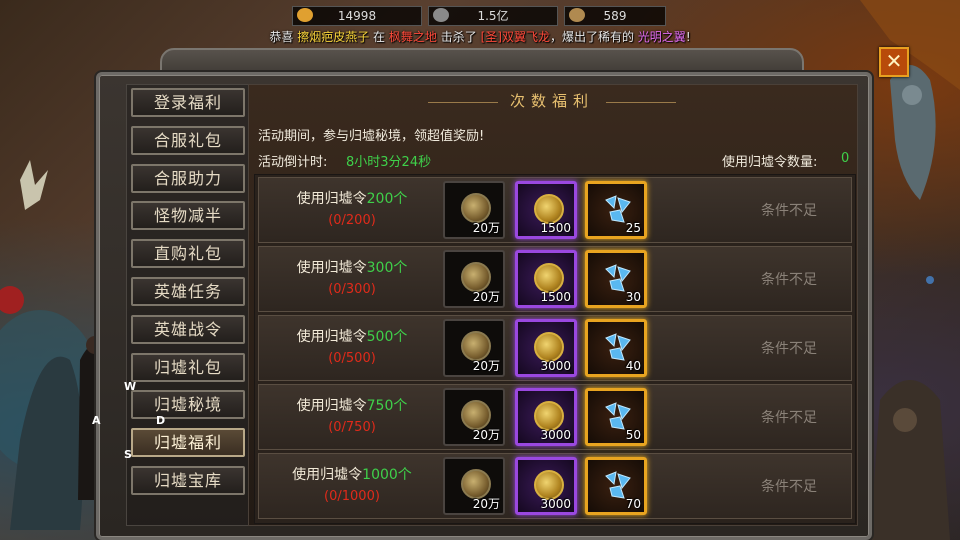 This screenshot has width=960, height=540. I want to click on reward-row: 使用归墟令200个 (0/200) 20万 1500 25 条件不足, so click(555, 210).